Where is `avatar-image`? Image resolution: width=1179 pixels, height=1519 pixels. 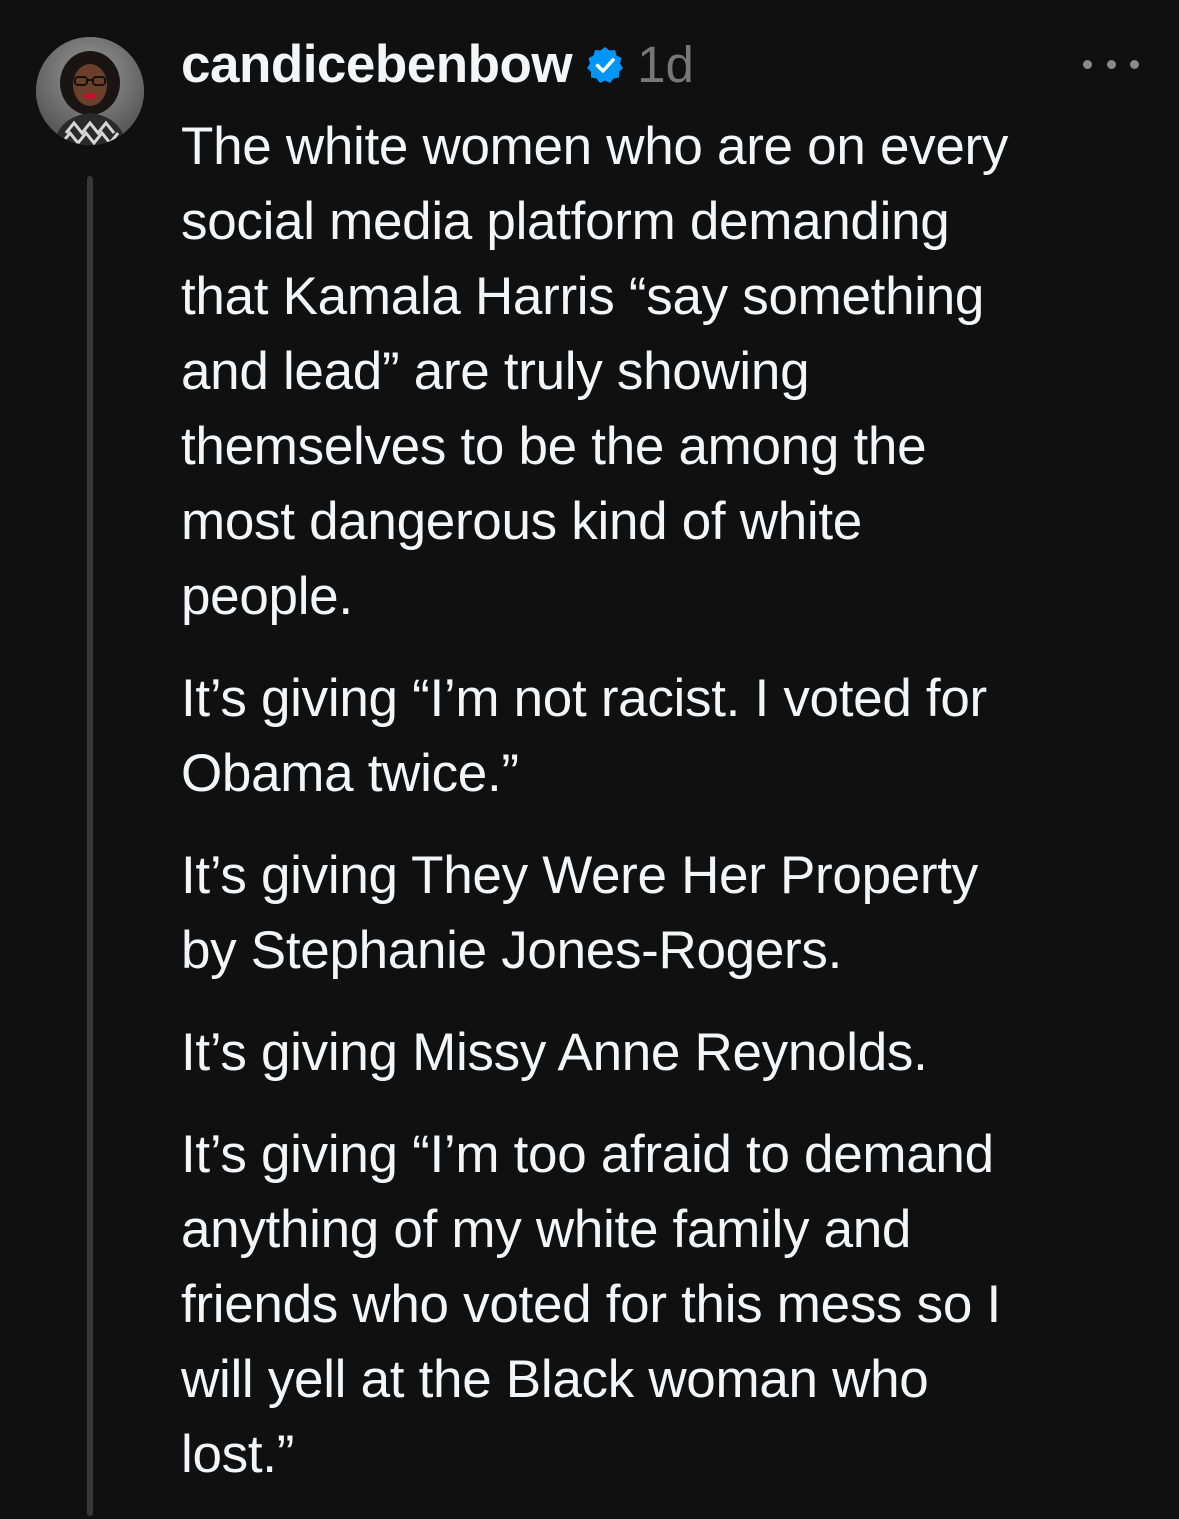
avatar-image is located at coordinates (90, 91).